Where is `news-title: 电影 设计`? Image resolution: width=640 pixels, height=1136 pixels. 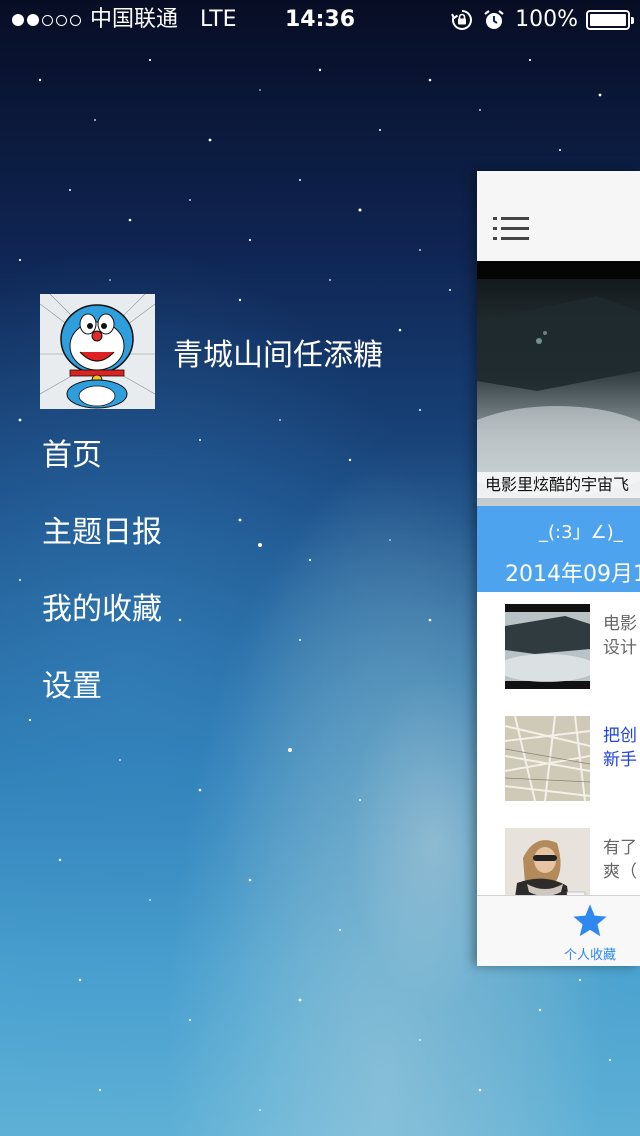
news-title: 电影 设计 is located at coordinates (620, 636).